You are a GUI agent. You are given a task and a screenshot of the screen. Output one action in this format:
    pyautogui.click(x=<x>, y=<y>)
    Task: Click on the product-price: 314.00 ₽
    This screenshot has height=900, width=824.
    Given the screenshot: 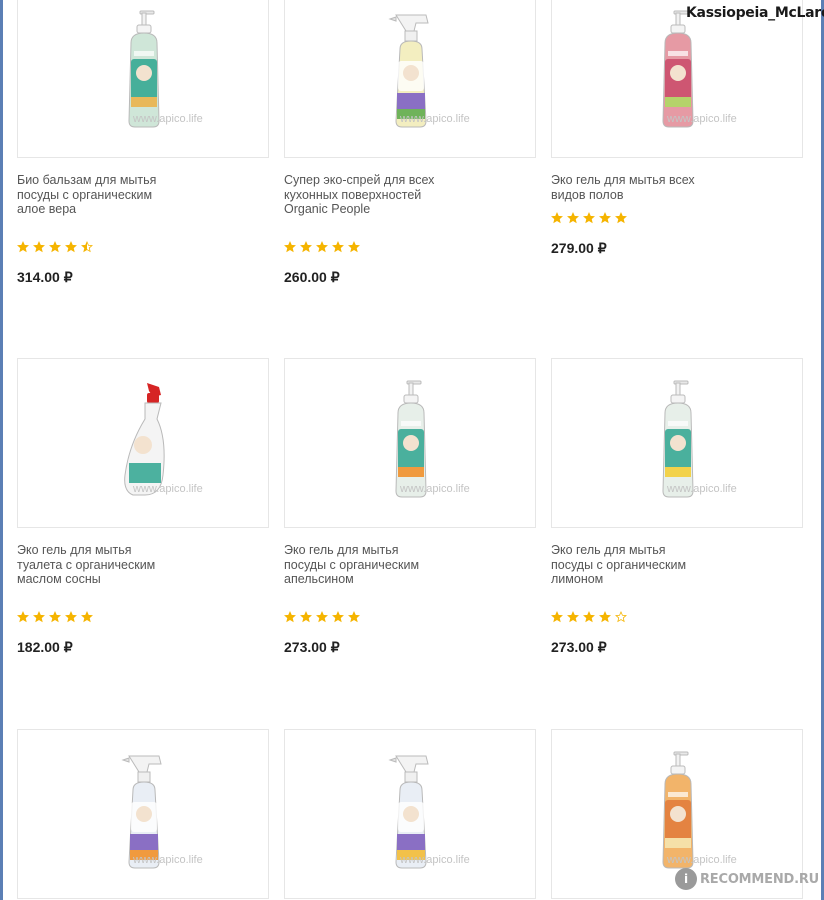 What is the action you would take?
    pyautogui.click(x=45, y=277)
    